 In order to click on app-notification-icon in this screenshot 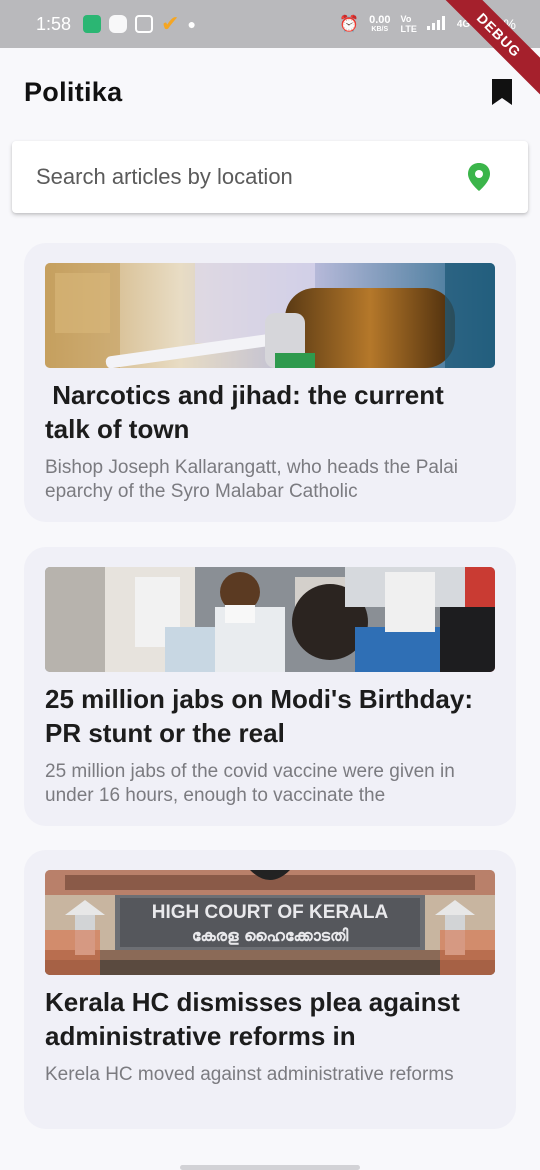, I will do `click(92, 24)`.